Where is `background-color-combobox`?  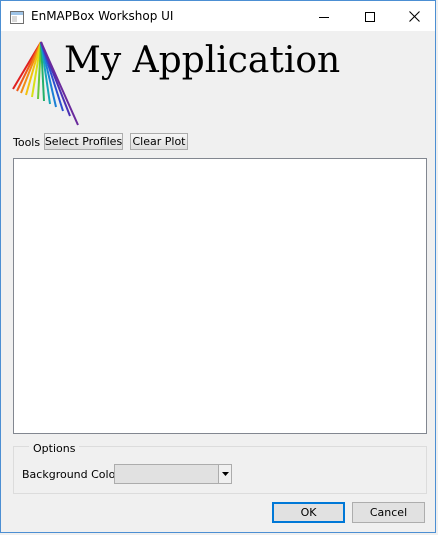 background-color-combobox is located at coordinates (173, 474).